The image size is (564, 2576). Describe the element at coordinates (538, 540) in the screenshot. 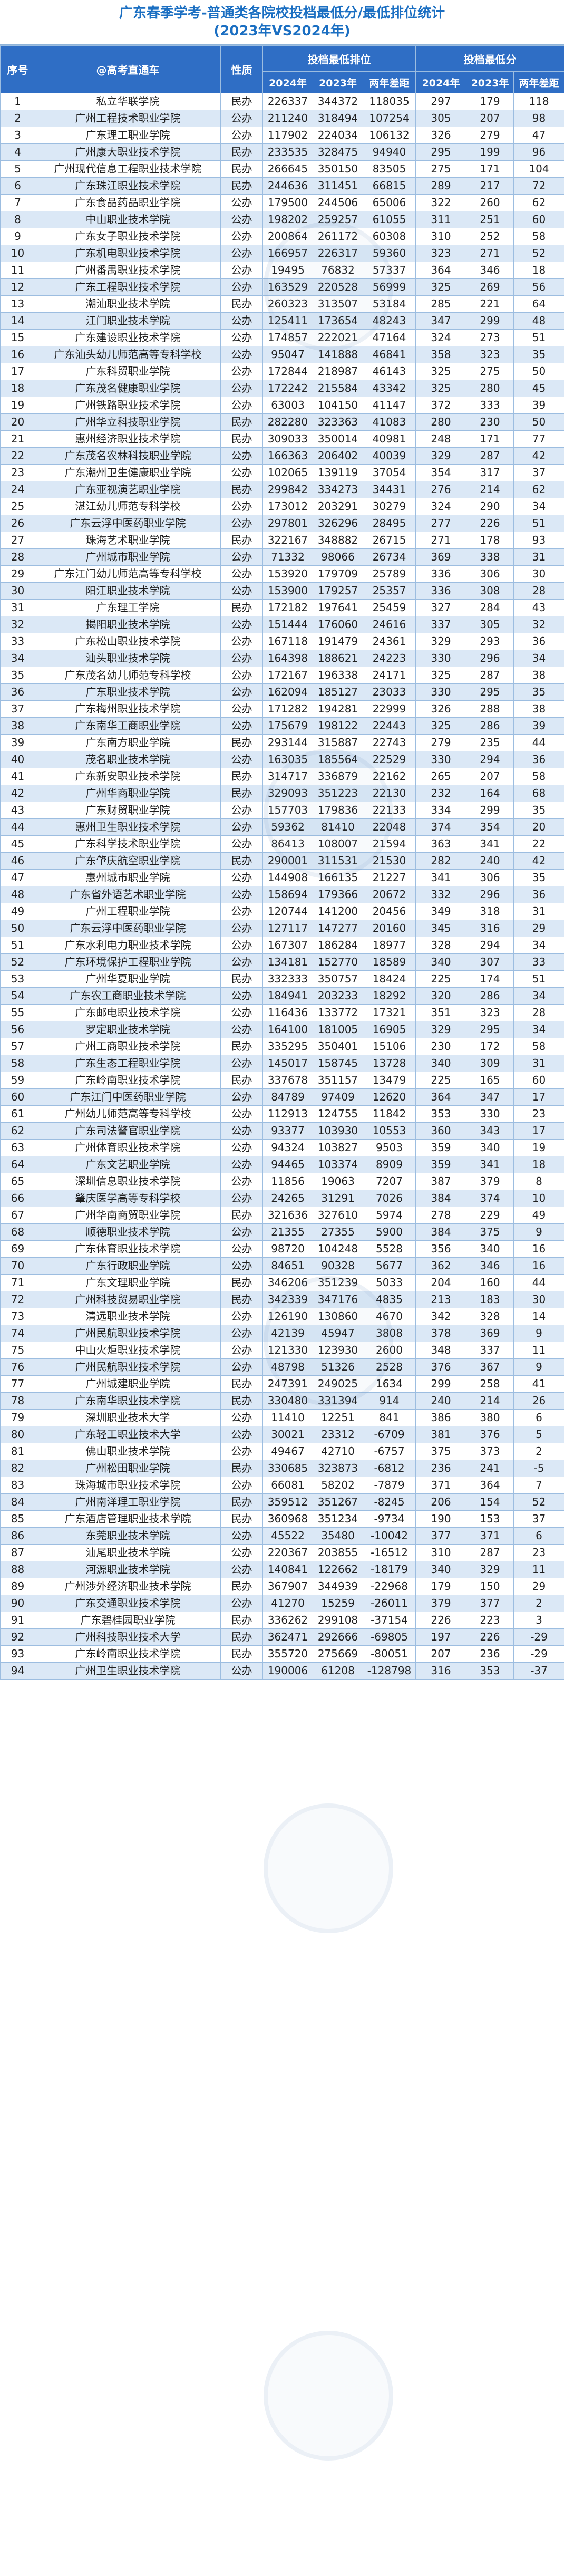

I see `cell-score-diff: 93` at that location.